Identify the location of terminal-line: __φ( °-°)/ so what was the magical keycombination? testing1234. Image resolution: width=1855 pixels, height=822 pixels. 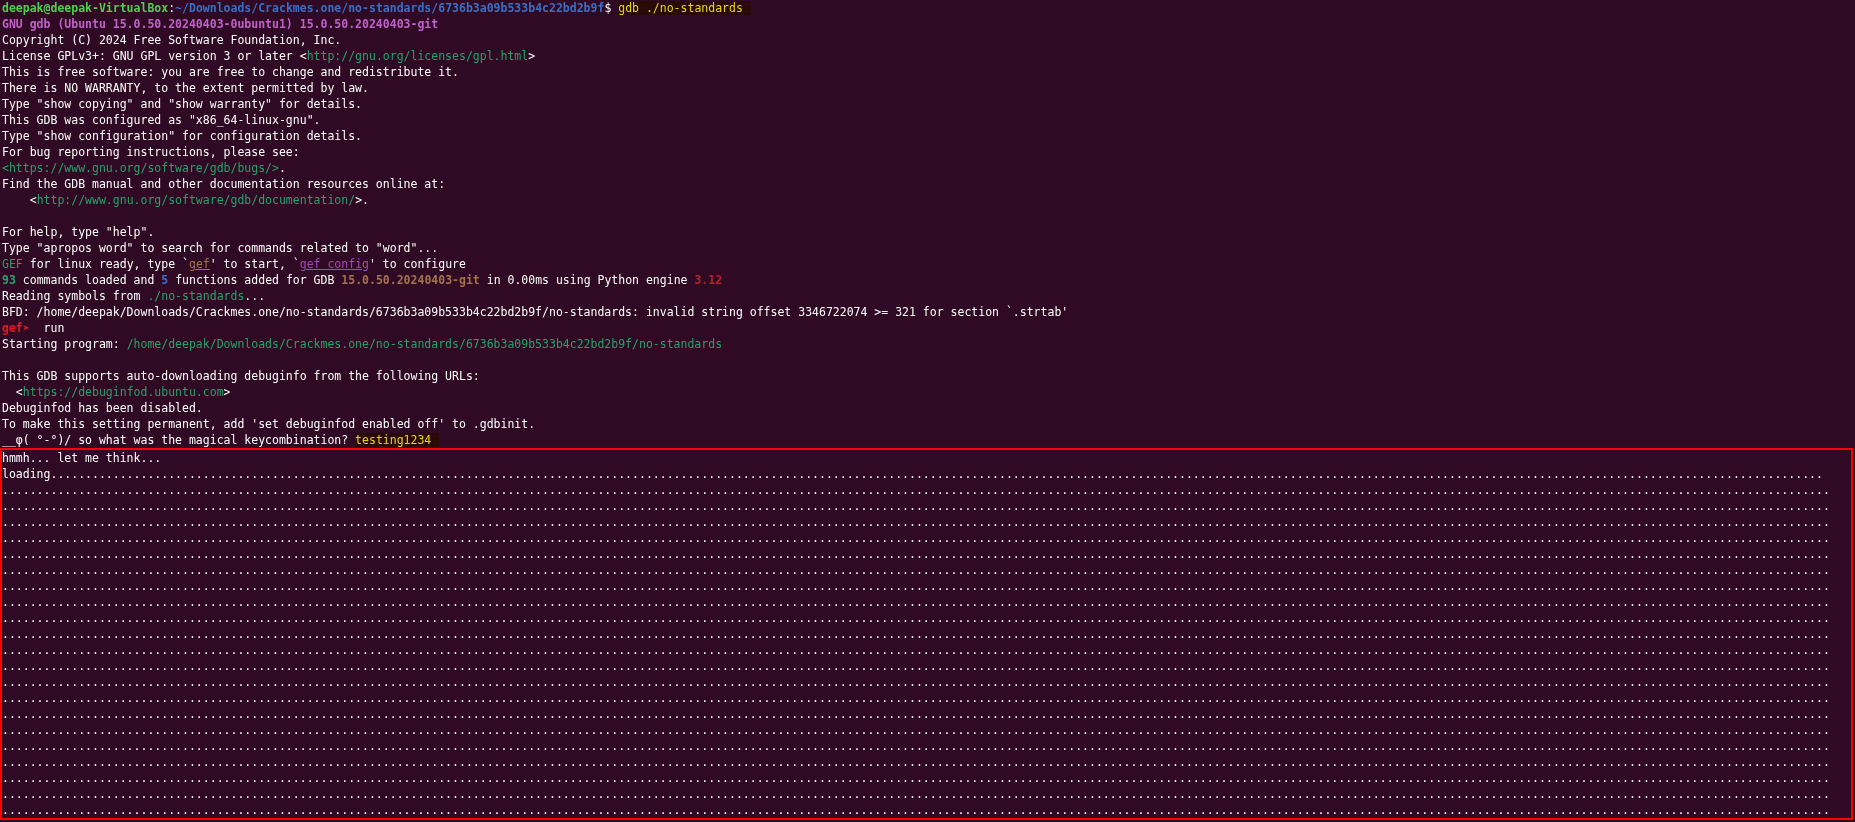
(927, 440).